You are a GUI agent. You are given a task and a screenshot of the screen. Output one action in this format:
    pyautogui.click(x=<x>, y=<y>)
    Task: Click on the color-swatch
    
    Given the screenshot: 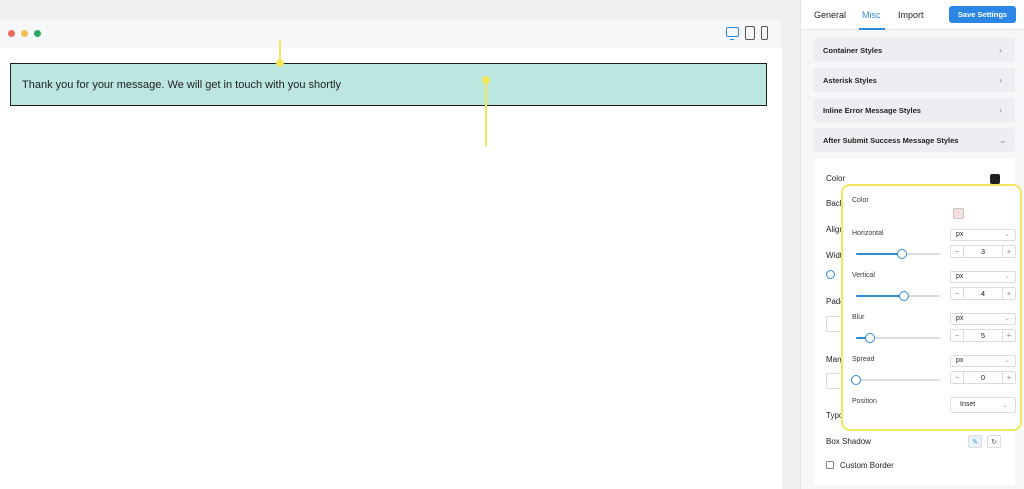 What is the action you would take?
    pyautogui.click(x=995, y=179)
    